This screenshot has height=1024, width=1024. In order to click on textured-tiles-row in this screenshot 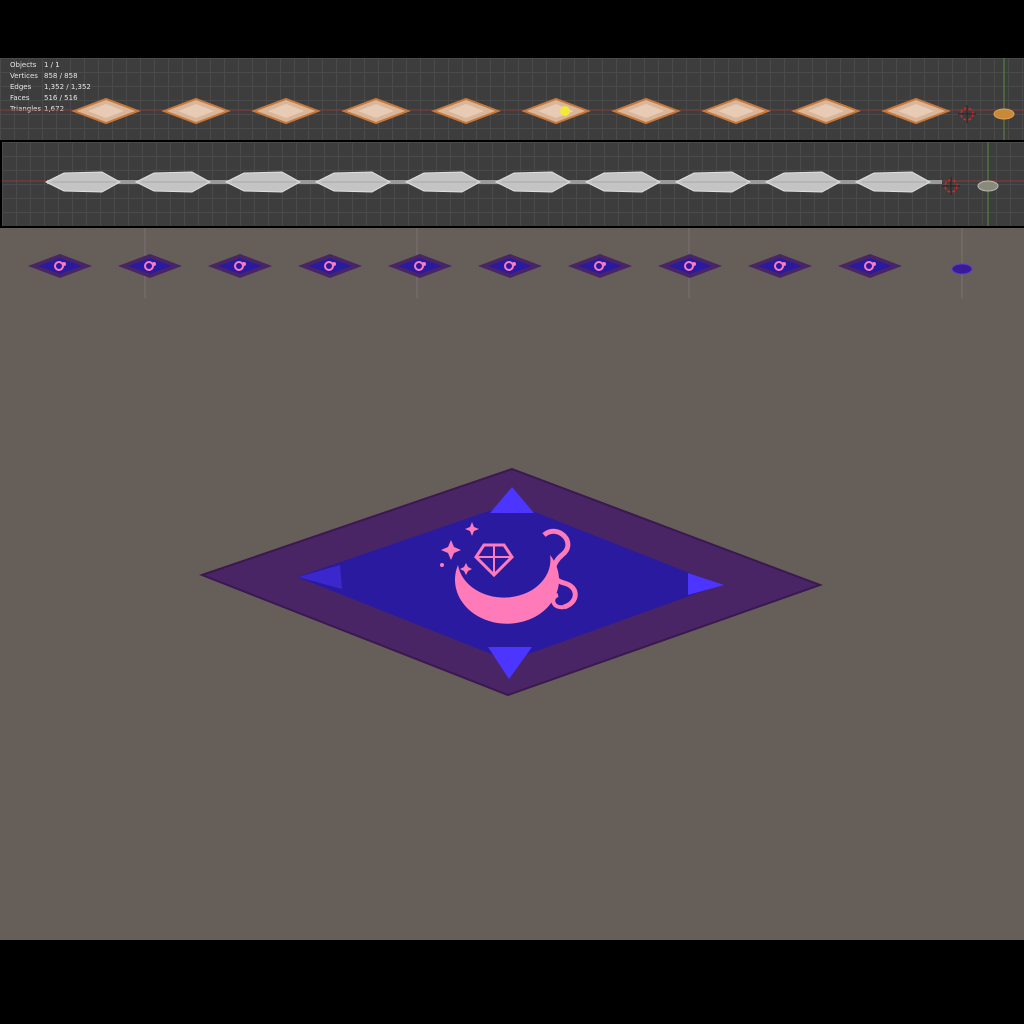, I will do `click(465, 266)`.